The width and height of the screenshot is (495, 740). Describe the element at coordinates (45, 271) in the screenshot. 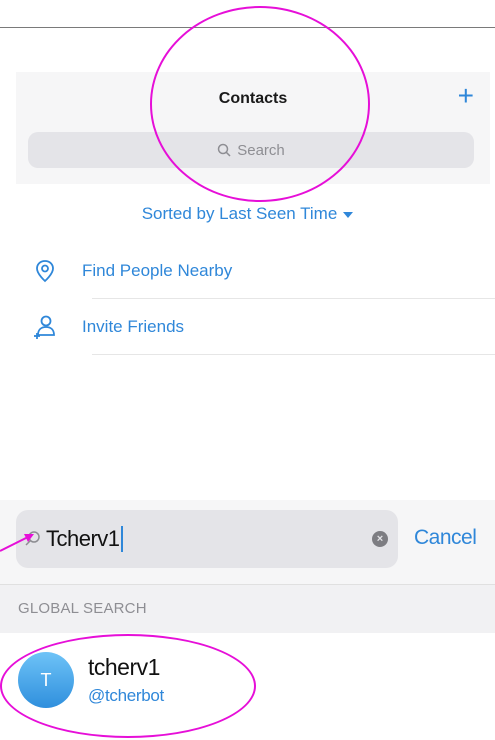

I see `location-pin-icon` at that location.